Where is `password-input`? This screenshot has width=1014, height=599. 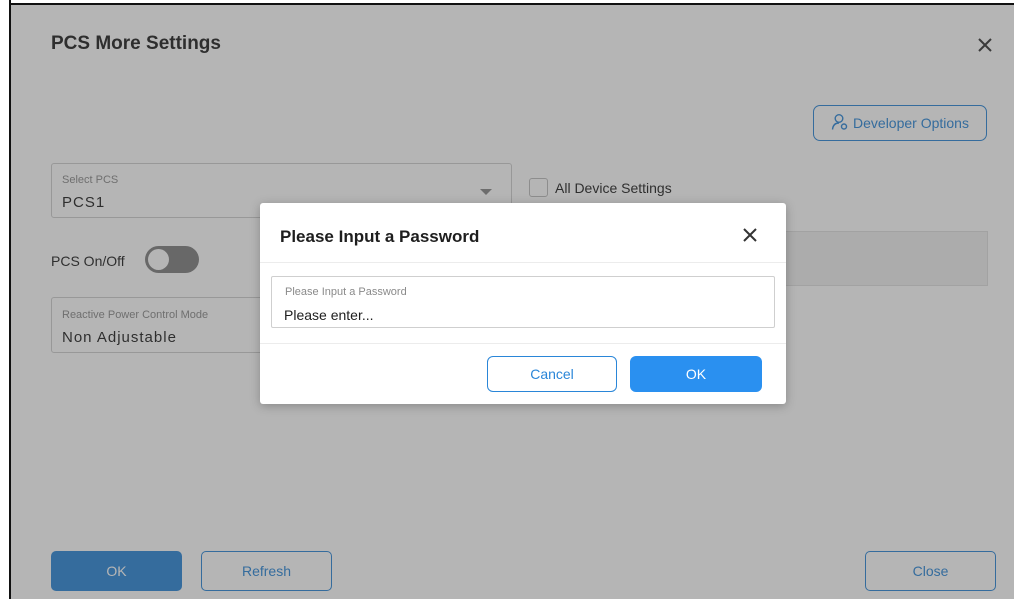
password-input is located at coordinates (519, 315).